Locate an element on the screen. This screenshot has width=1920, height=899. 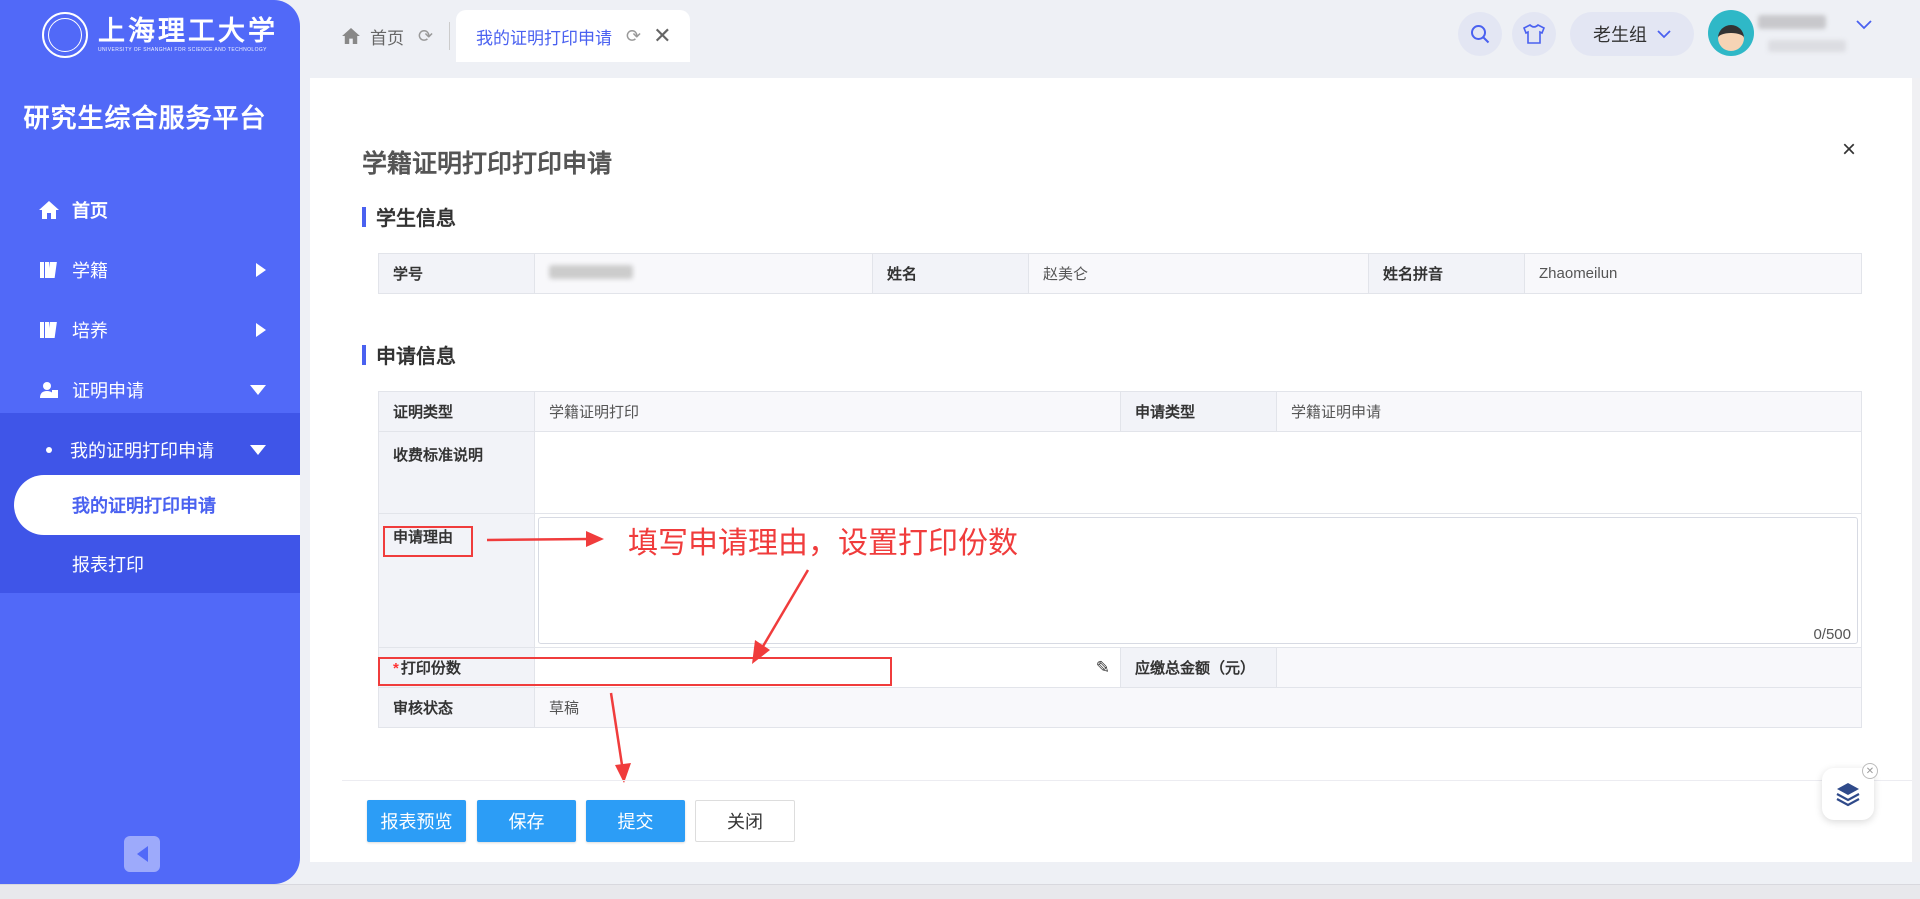
close-button: 关闭 is located at coordinates (745, 821).